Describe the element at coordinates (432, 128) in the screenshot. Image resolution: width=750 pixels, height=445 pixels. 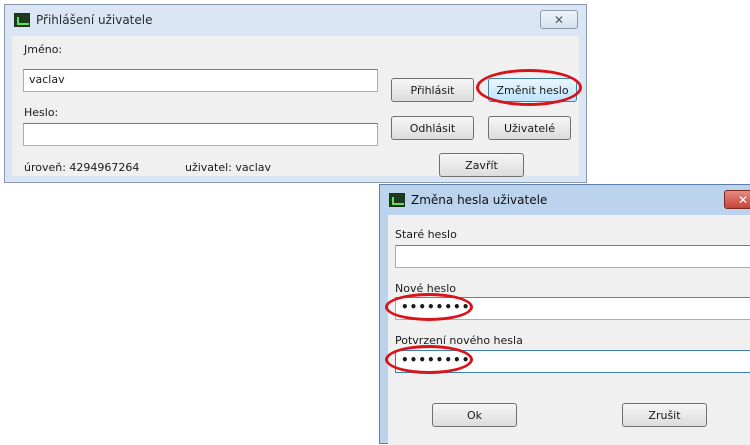
I see `logout-button: Odhlásit` at that location.